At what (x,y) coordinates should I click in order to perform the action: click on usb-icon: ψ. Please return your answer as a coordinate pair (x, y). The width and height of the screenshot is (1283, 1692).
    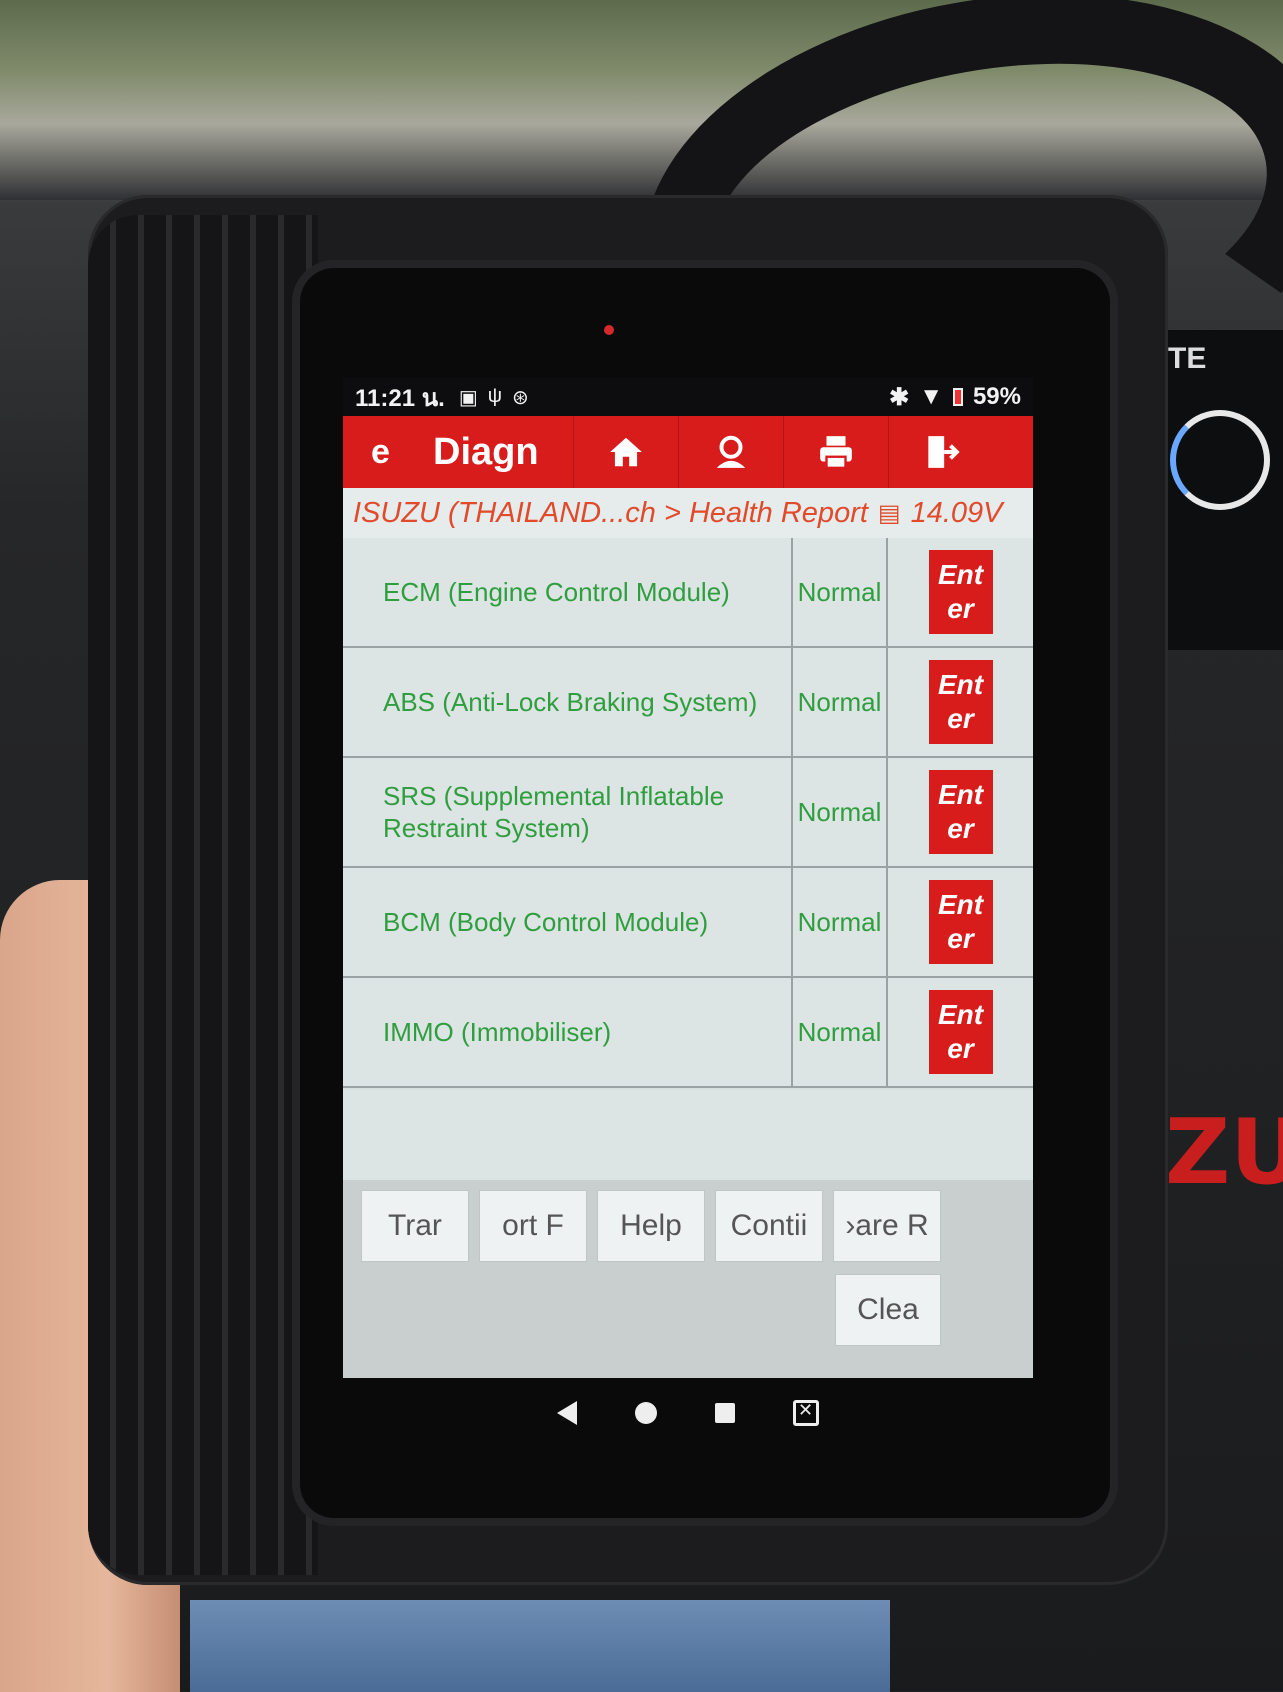
    Looking at the image, I should click on (494, 395).